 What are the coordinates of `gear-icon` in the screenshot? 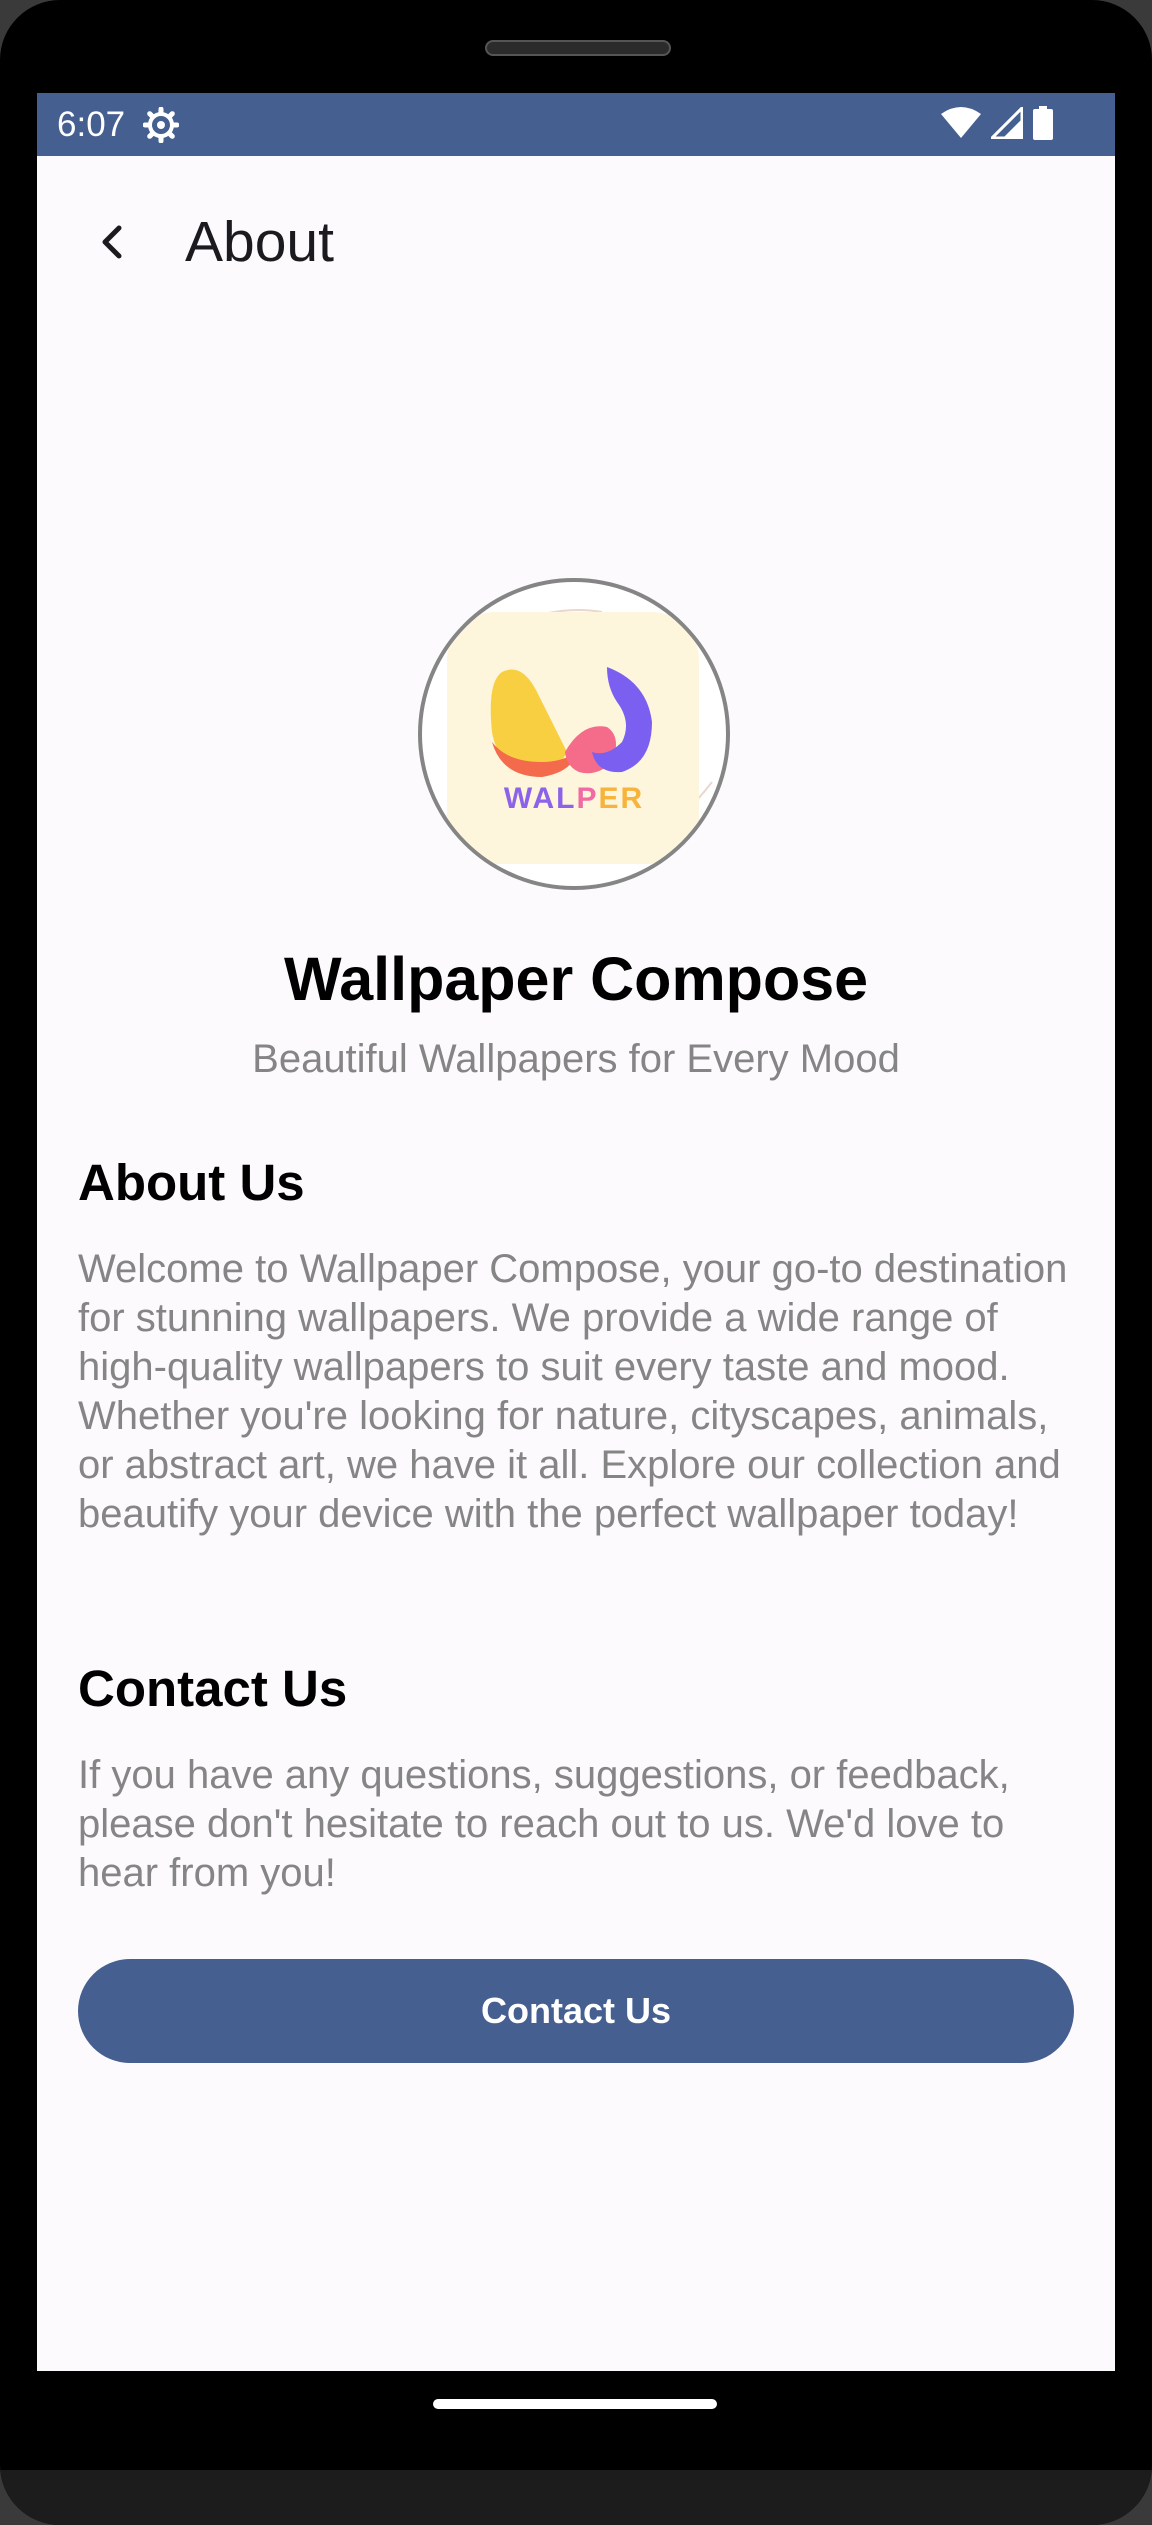 It's located at (161, 125).